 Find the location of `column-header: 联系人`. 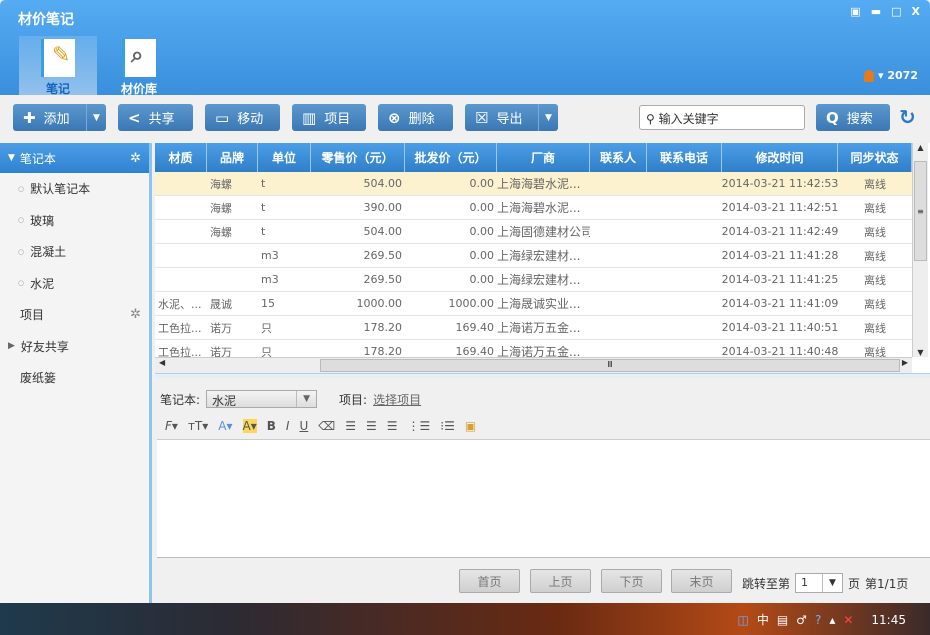

column-header: 联系人 is located at coordinates (618, 157).